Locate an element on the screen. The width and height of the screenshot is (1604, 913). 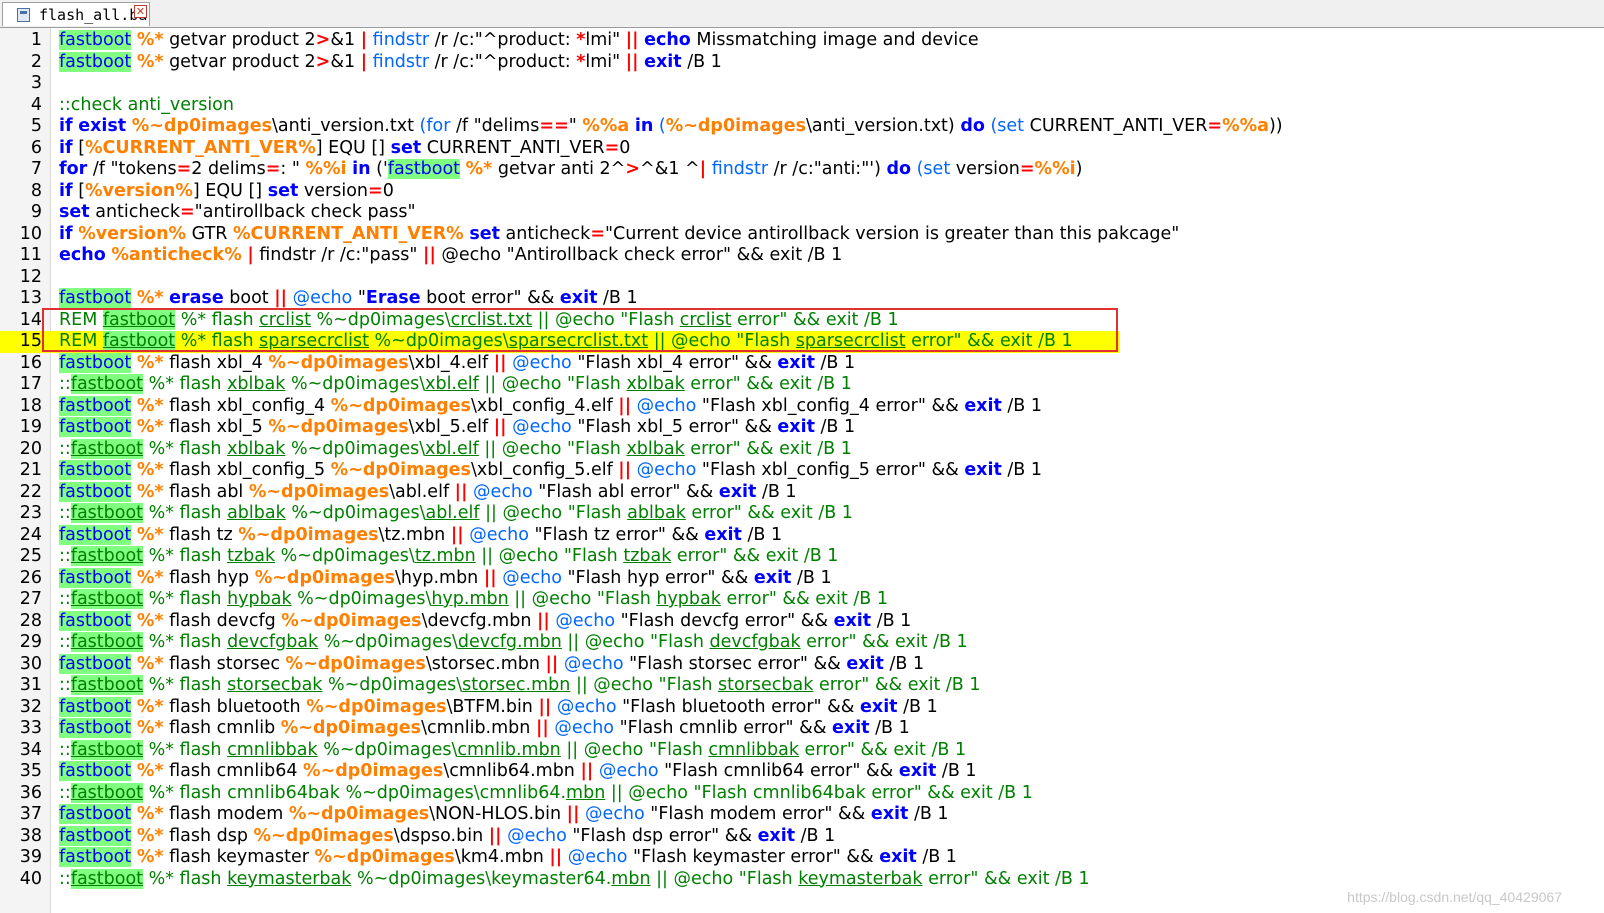
code-token: :: is located at coordinates (65, 878).